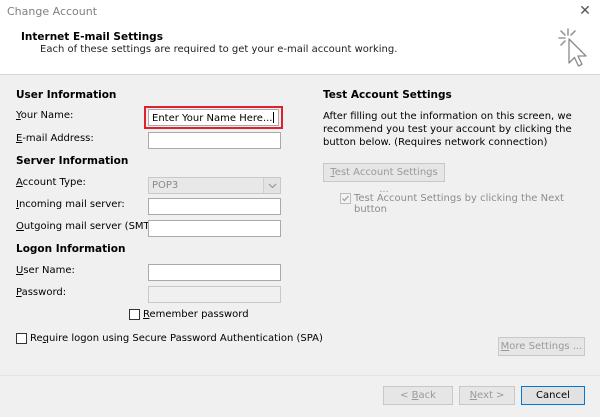 The image size is (600, 417). I want to click on incoming-server-label: Incoming mail server:, so click(70, 204).